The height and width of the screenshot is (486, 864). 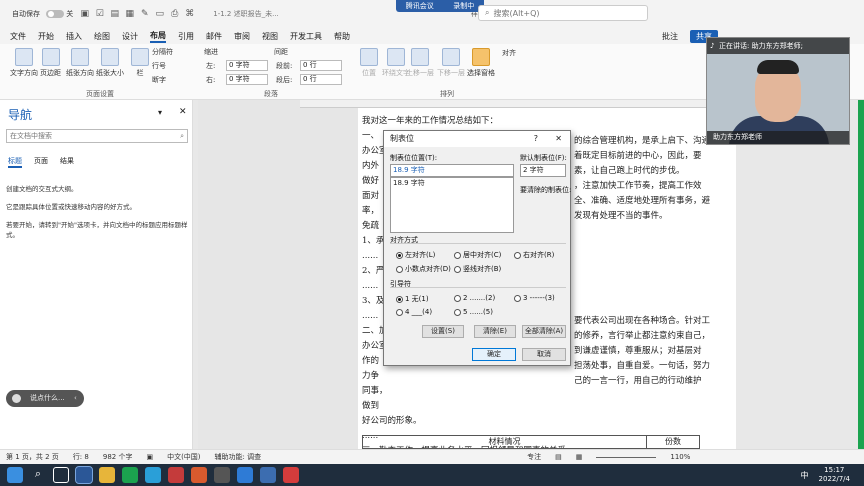 I want to click on horizontal-ruler, so click(x=518, y=104).